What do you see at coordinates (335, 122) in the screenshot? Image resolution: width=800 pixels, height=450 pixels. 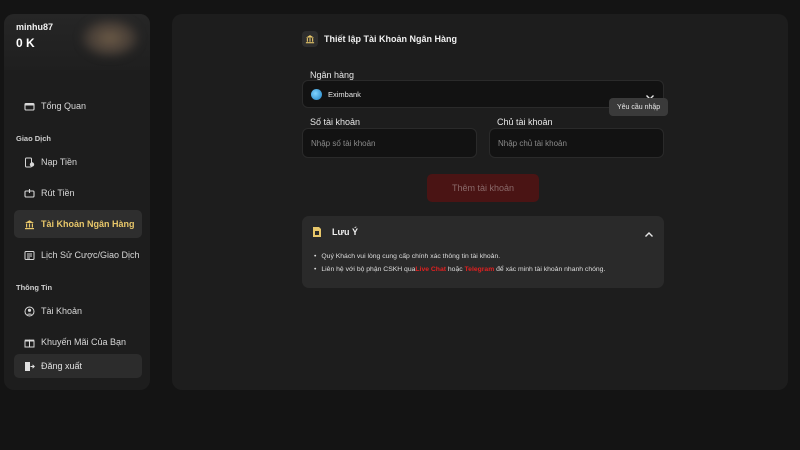 I see `account-number-label: Số tài khoản` at bounding box center [335, 122].